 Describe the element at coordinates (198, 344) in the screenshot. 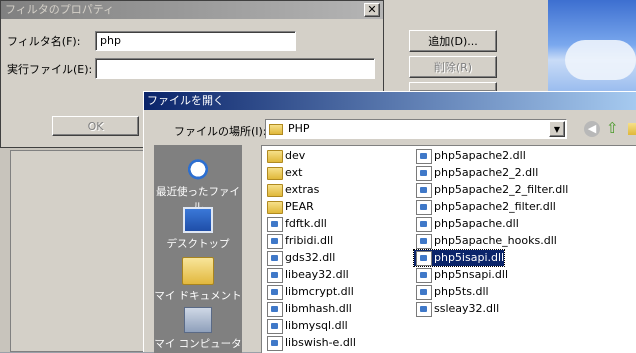

I see `place-my-computer-label: マイ コンピュータ` at that location.